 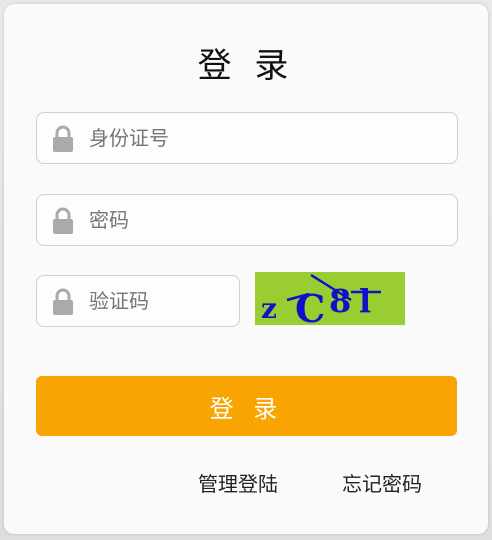 I want to click on password-input, so click(x=267, y=220).